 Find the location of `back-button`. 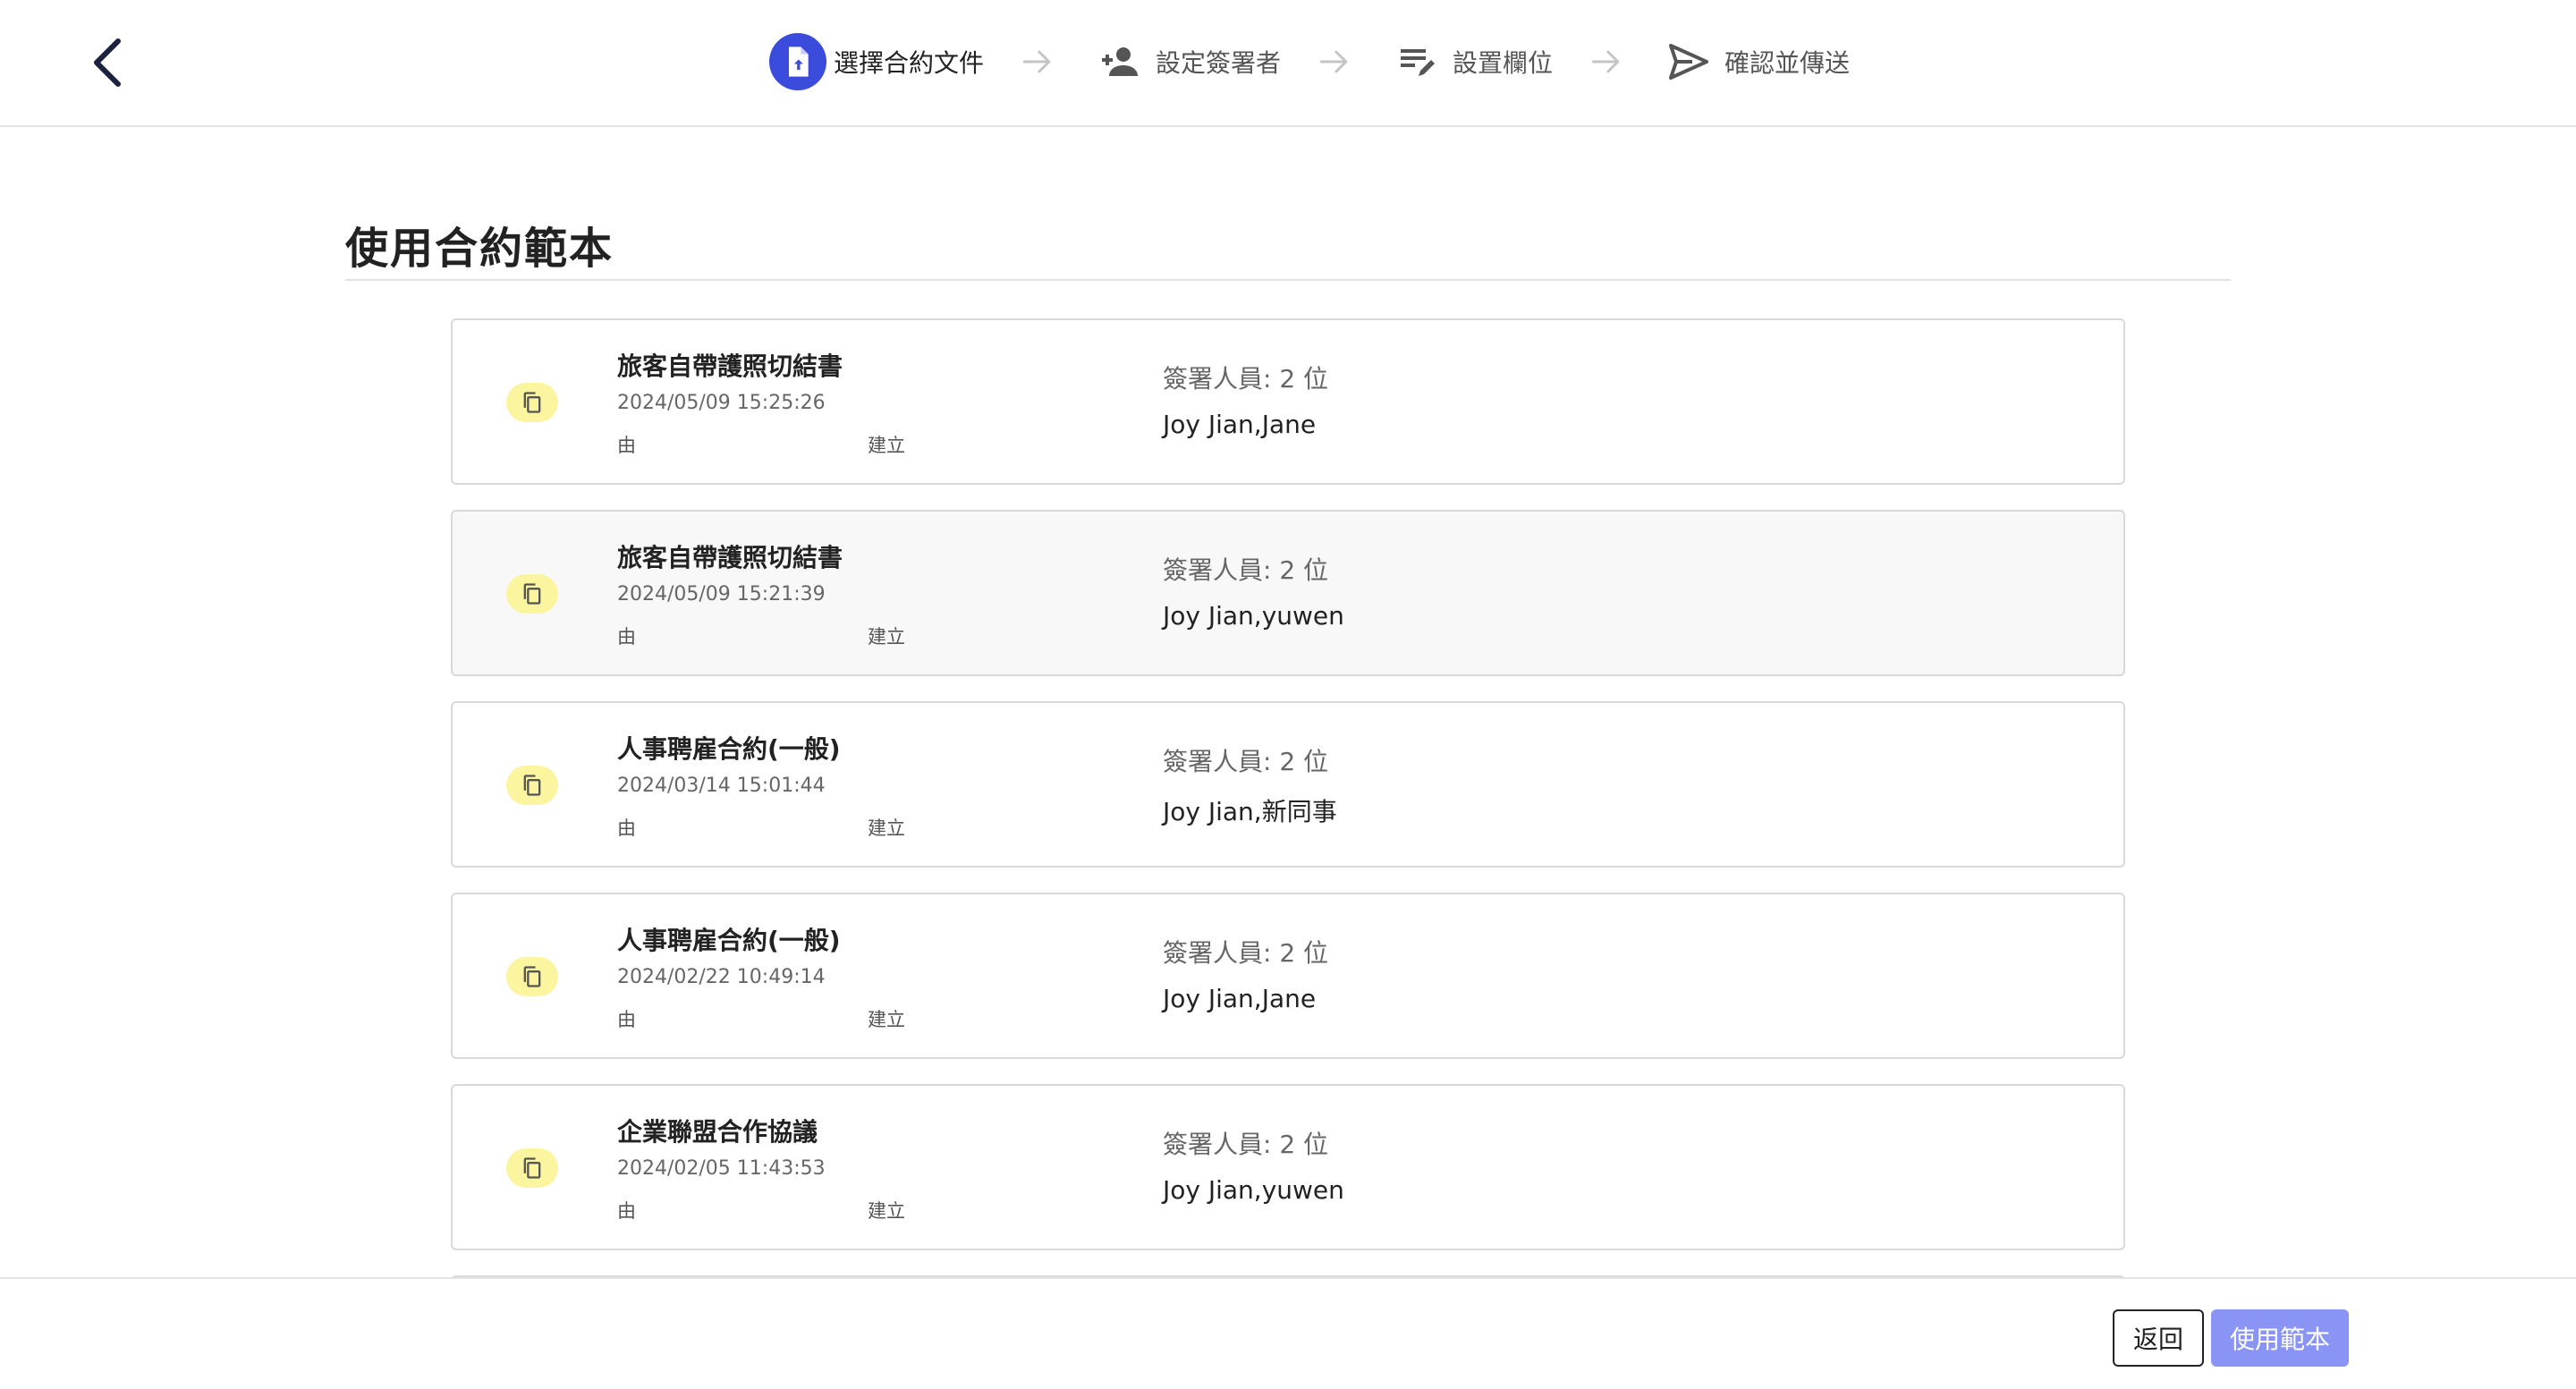

back-button is located at coordinates (107, 62).